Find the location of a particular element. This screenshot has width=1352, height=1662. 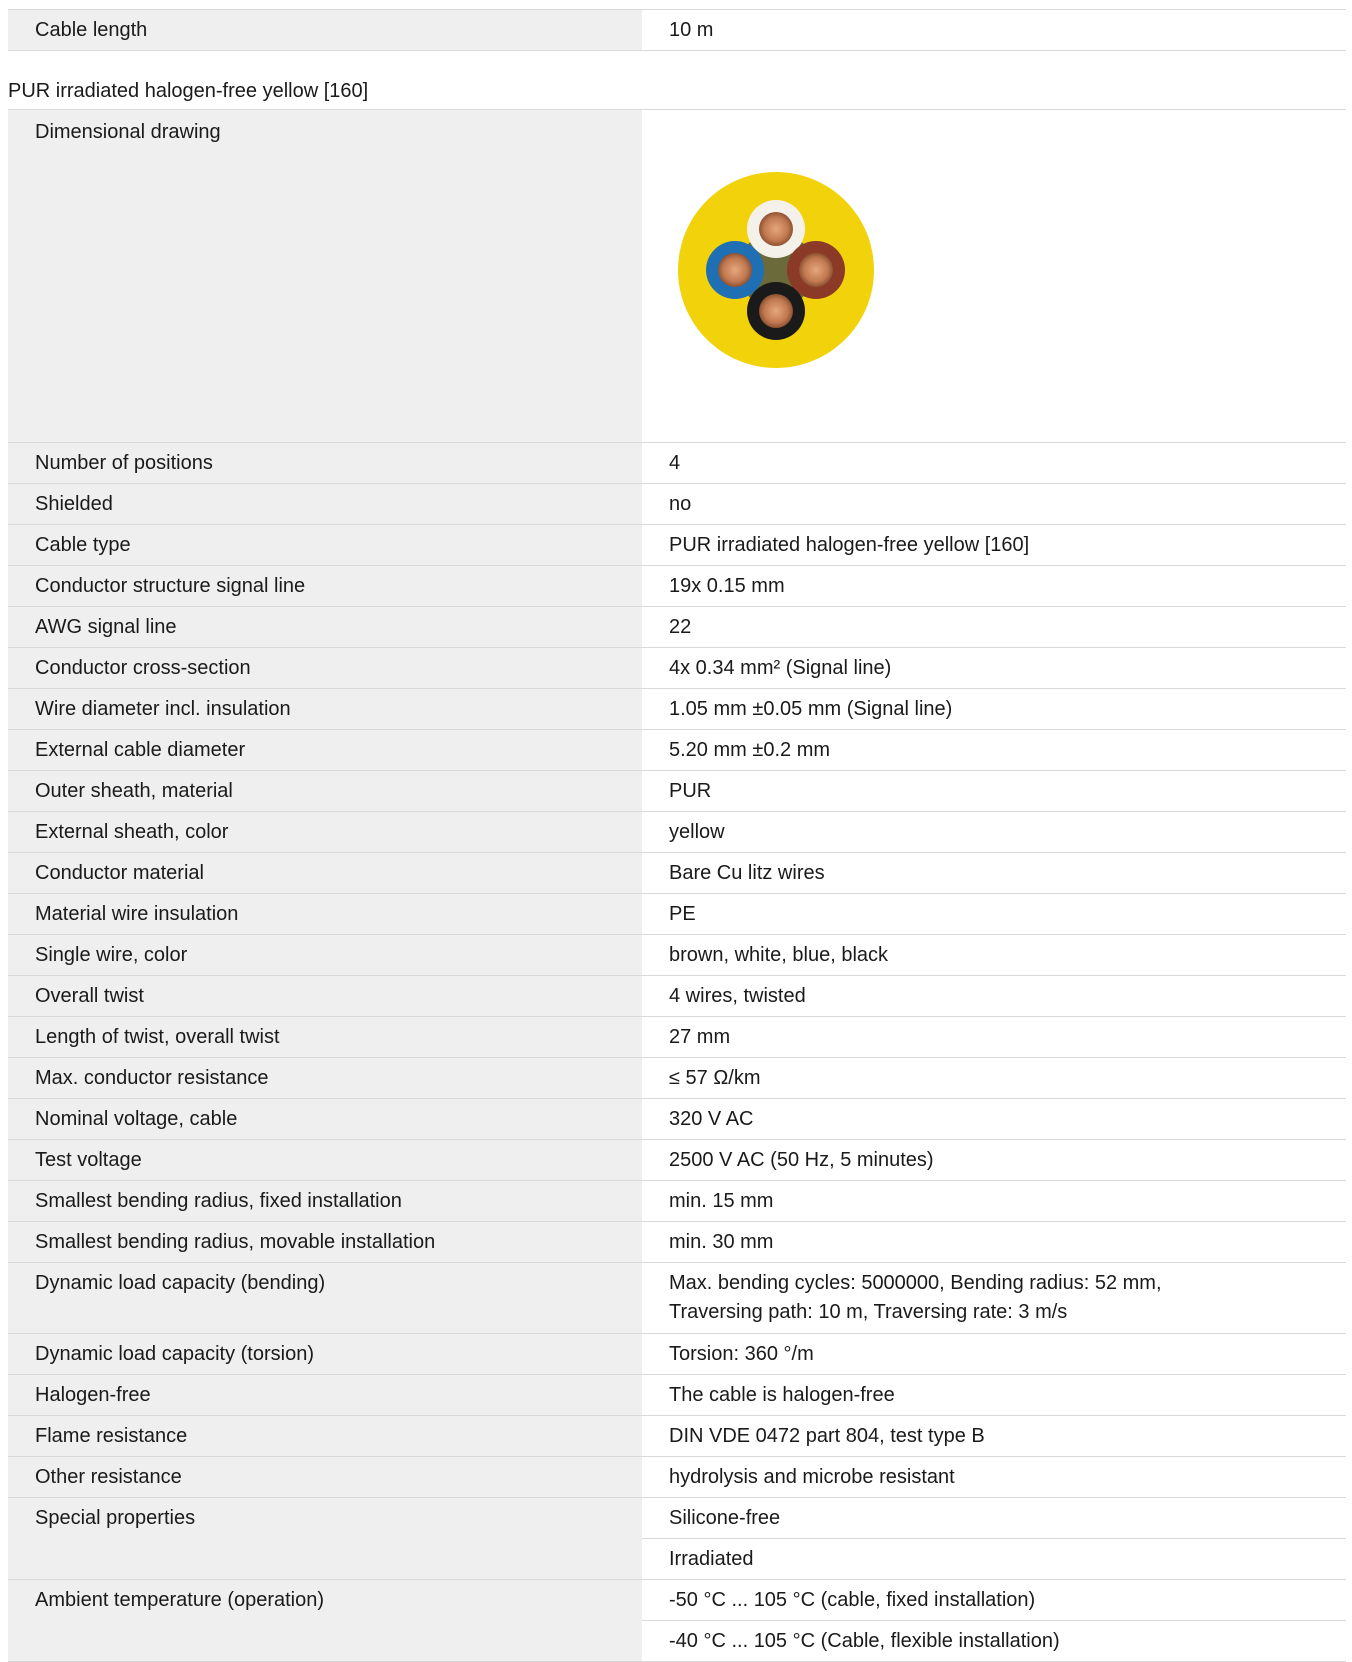

spec-value: 27 mm is located at coordinates (700, 1036).